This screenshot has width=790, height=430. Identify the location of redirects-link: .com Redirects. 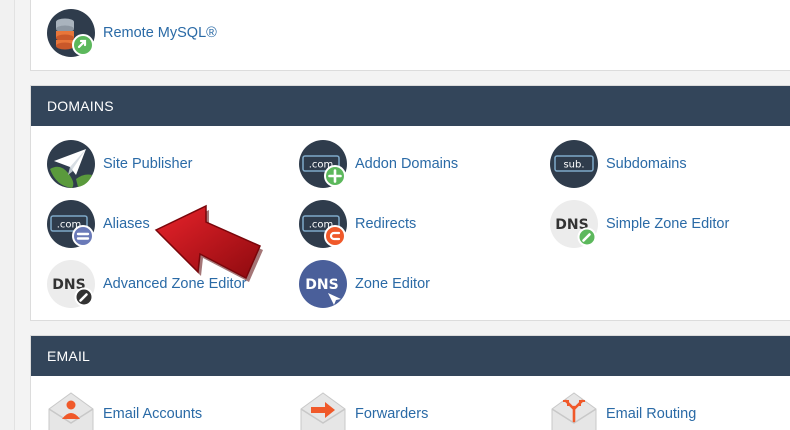
(357, 224).